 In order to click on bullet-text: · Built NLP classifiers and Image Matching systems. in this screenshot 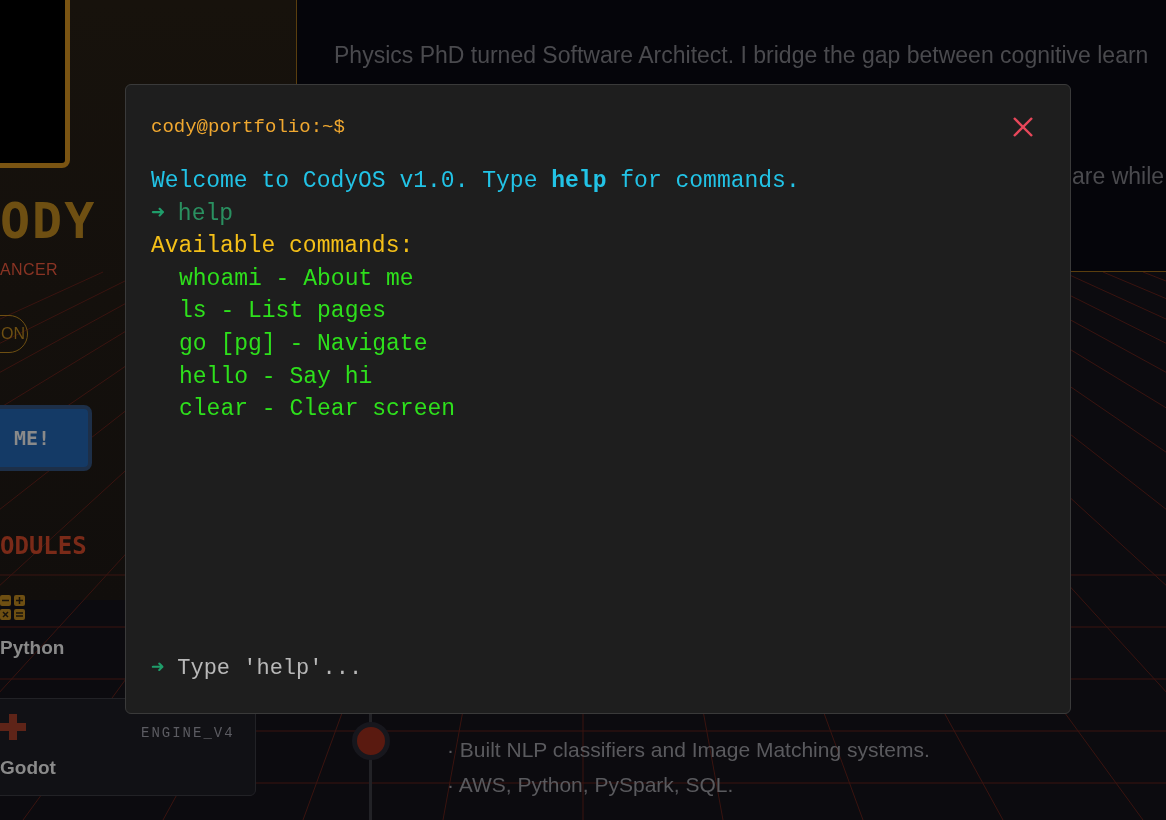, I will do `click(688, 750)`.